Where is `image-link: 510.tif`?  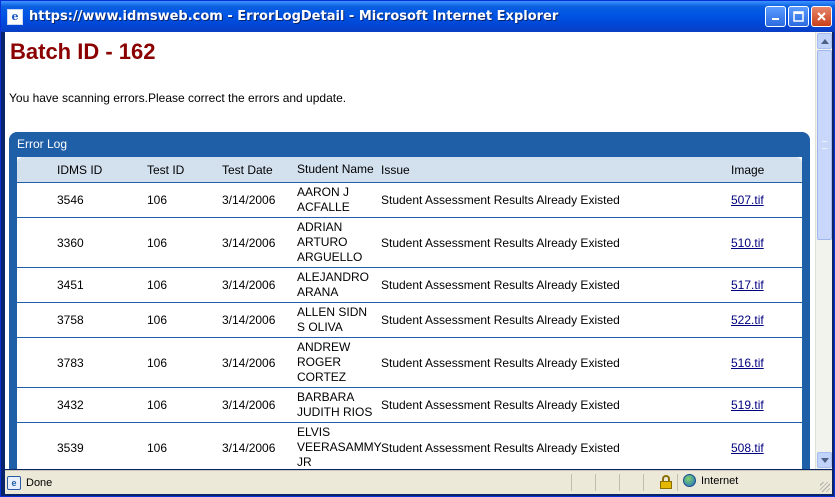
image-link: 510.tif is located at coordinates (747, 243).